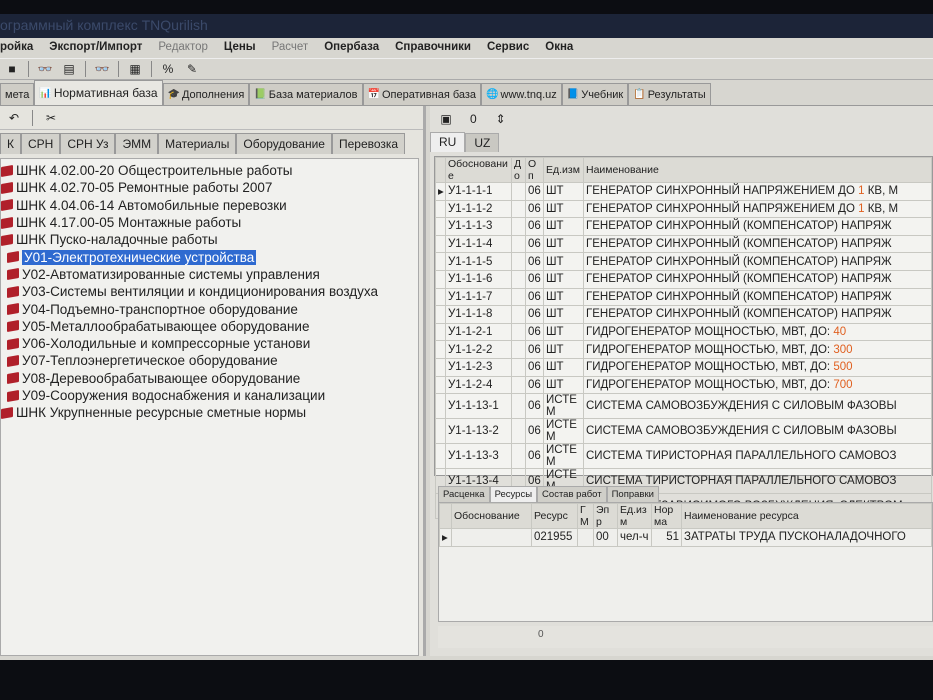 This screenshot has width=933, height=700. Describe the element at coordinates (95, 49) in the screenshot. I see `menu-item: Экспорт/Импорт` at that location.